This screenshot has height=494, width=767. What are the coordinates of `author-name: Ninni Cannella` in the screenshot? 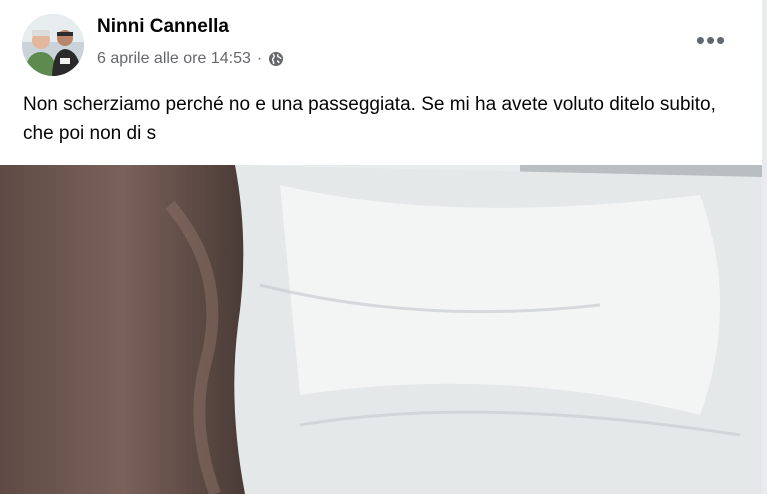 It's located at (163, 27).